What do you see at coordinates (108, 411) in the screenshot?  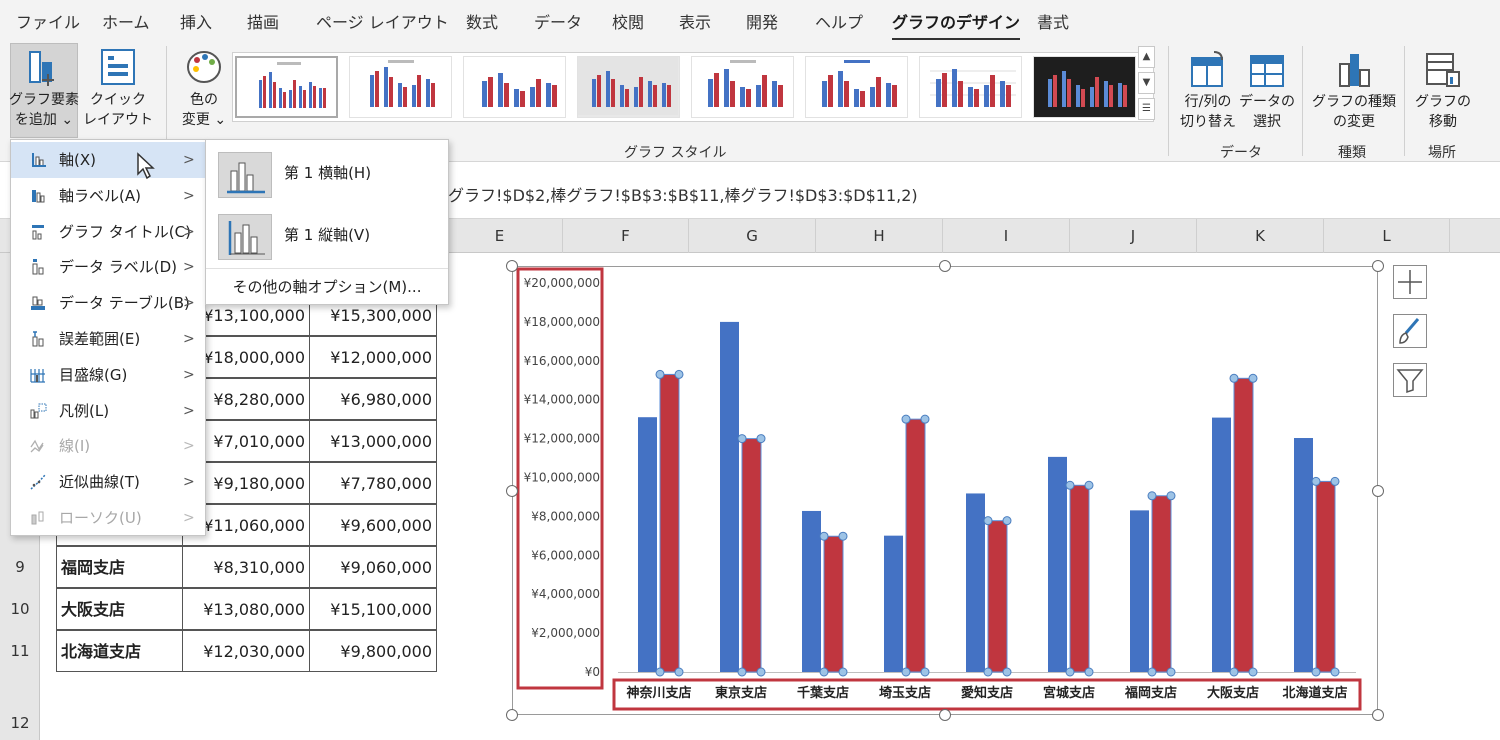 I see `menu-item-legend: 凡例(L) >` at bounding box center [108, 411].